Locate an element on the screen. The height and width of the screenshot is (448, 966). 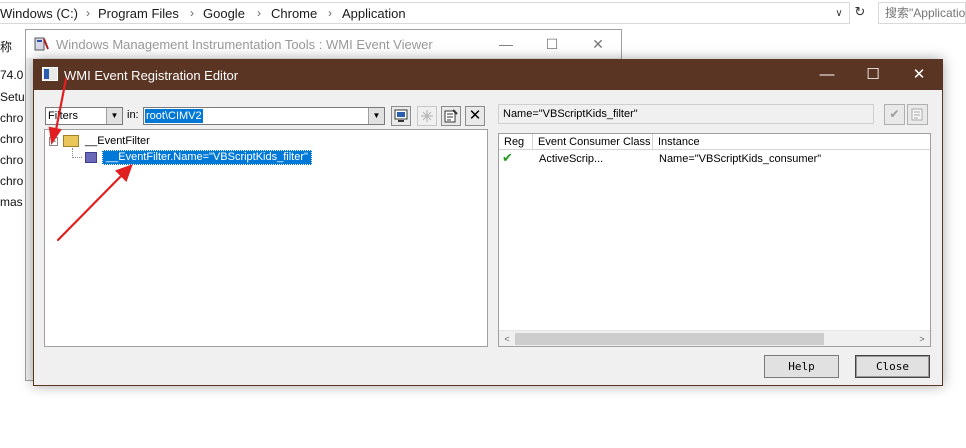
window-icon is located at coordinates (50, 74).